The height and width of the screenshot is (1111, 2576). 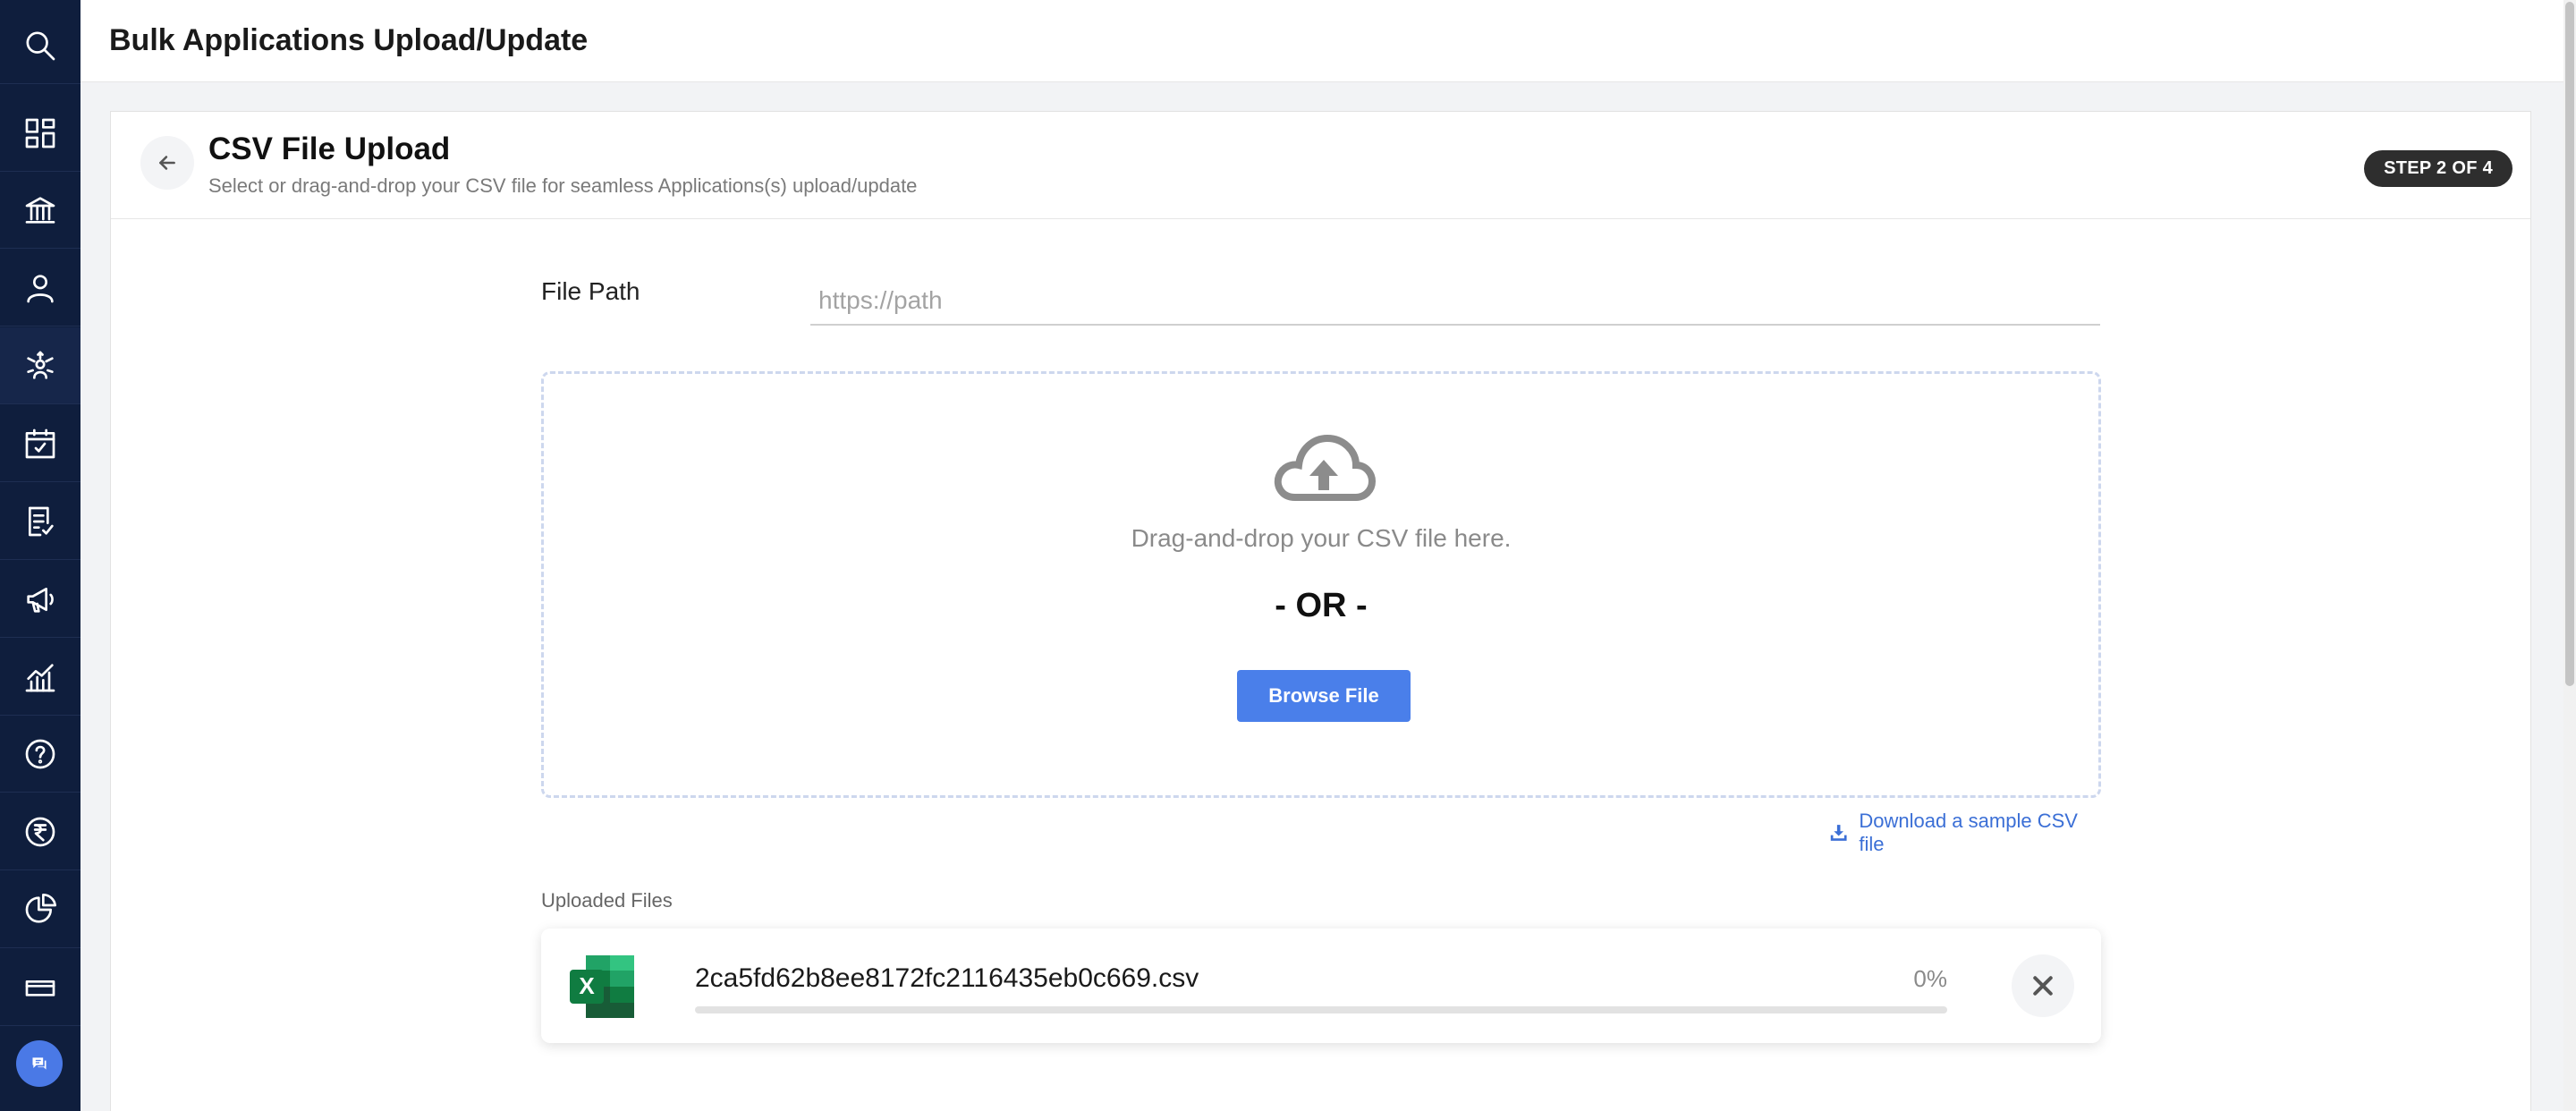 I want to click on browse-file-button: Browse File, so click(x=1324, y=696).